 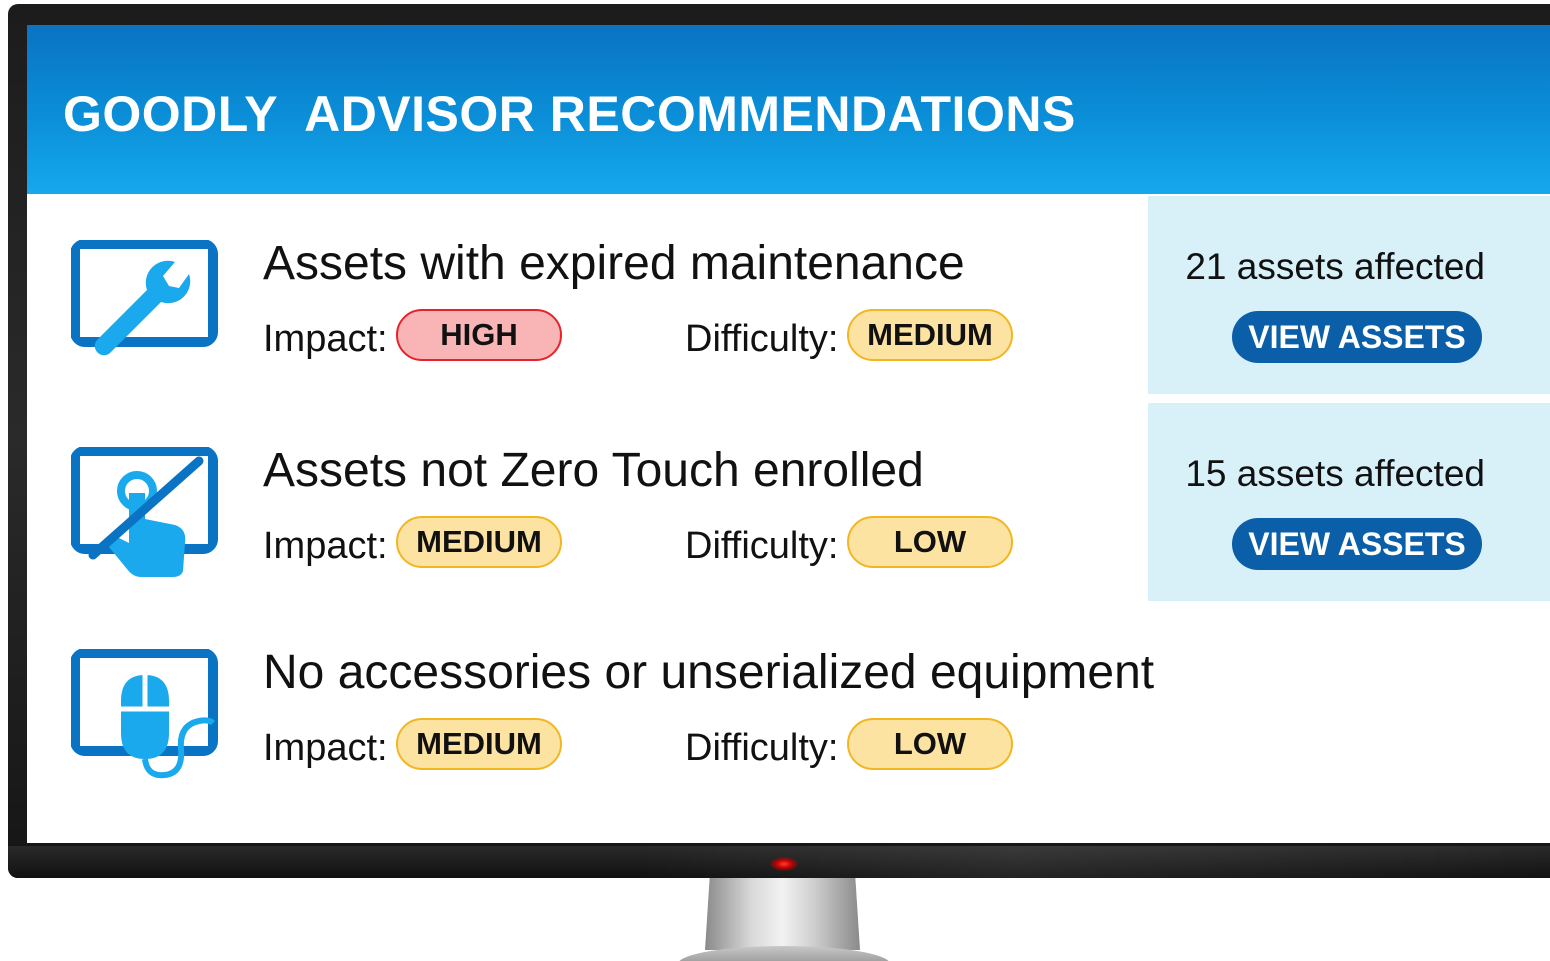 What do you see at coordinates (709, 672) in the screenshot?
I see `recommendation-title: No accessories or unserialized equipment` at bounding box center [709, 672].